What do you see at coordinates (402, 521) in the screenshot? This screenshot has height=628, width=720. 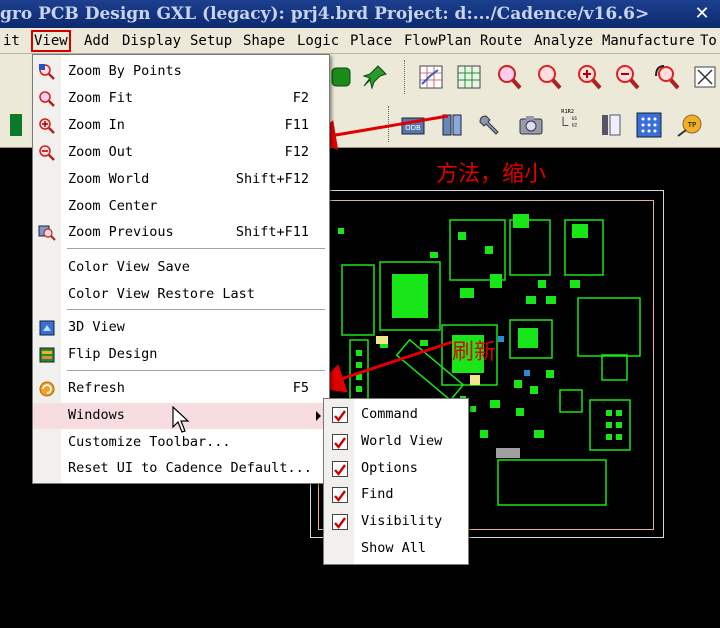 I see `submenu-item-label: Visibility` at bounding box center [402, 521].